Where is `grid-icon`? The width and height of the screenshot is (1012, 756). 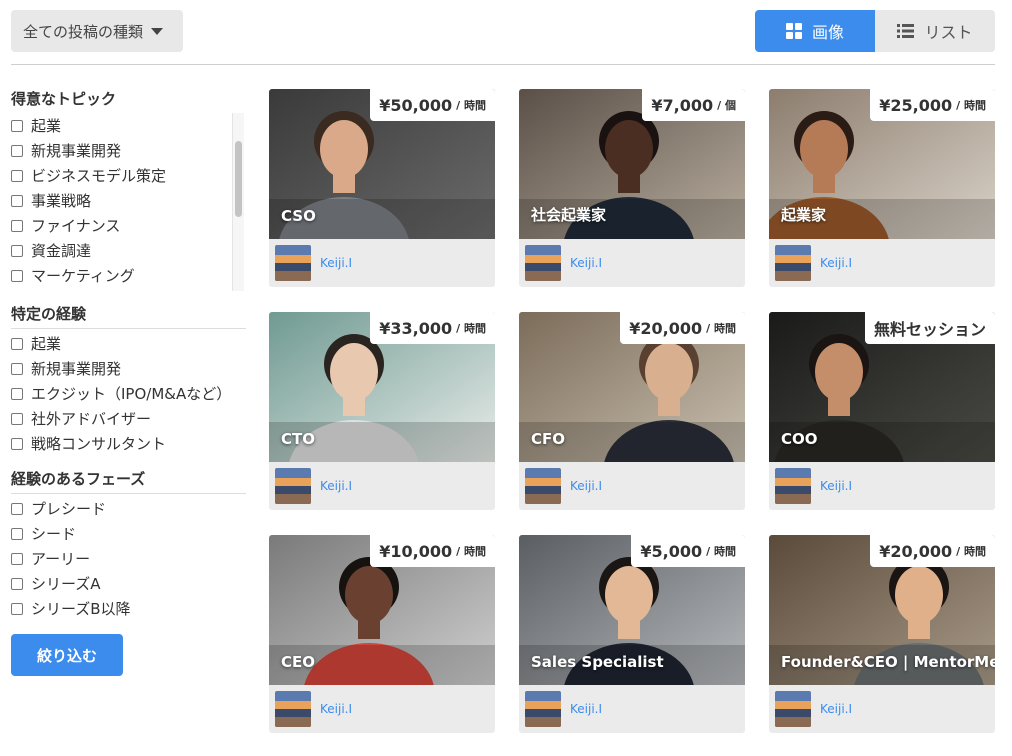
grid-icon is located at coordinates (793, 31).